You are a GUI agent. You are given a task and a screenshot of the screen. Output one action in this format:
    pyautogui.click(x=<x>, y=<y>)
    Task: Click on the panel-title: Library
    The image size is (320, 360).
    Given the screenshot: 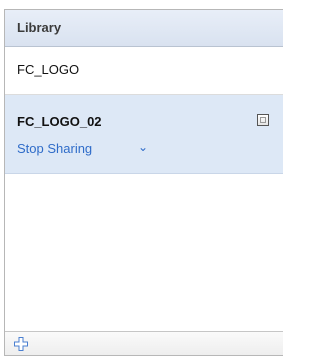 What is the action you would take?
    pyautogui.click(x=39, y=27)
    